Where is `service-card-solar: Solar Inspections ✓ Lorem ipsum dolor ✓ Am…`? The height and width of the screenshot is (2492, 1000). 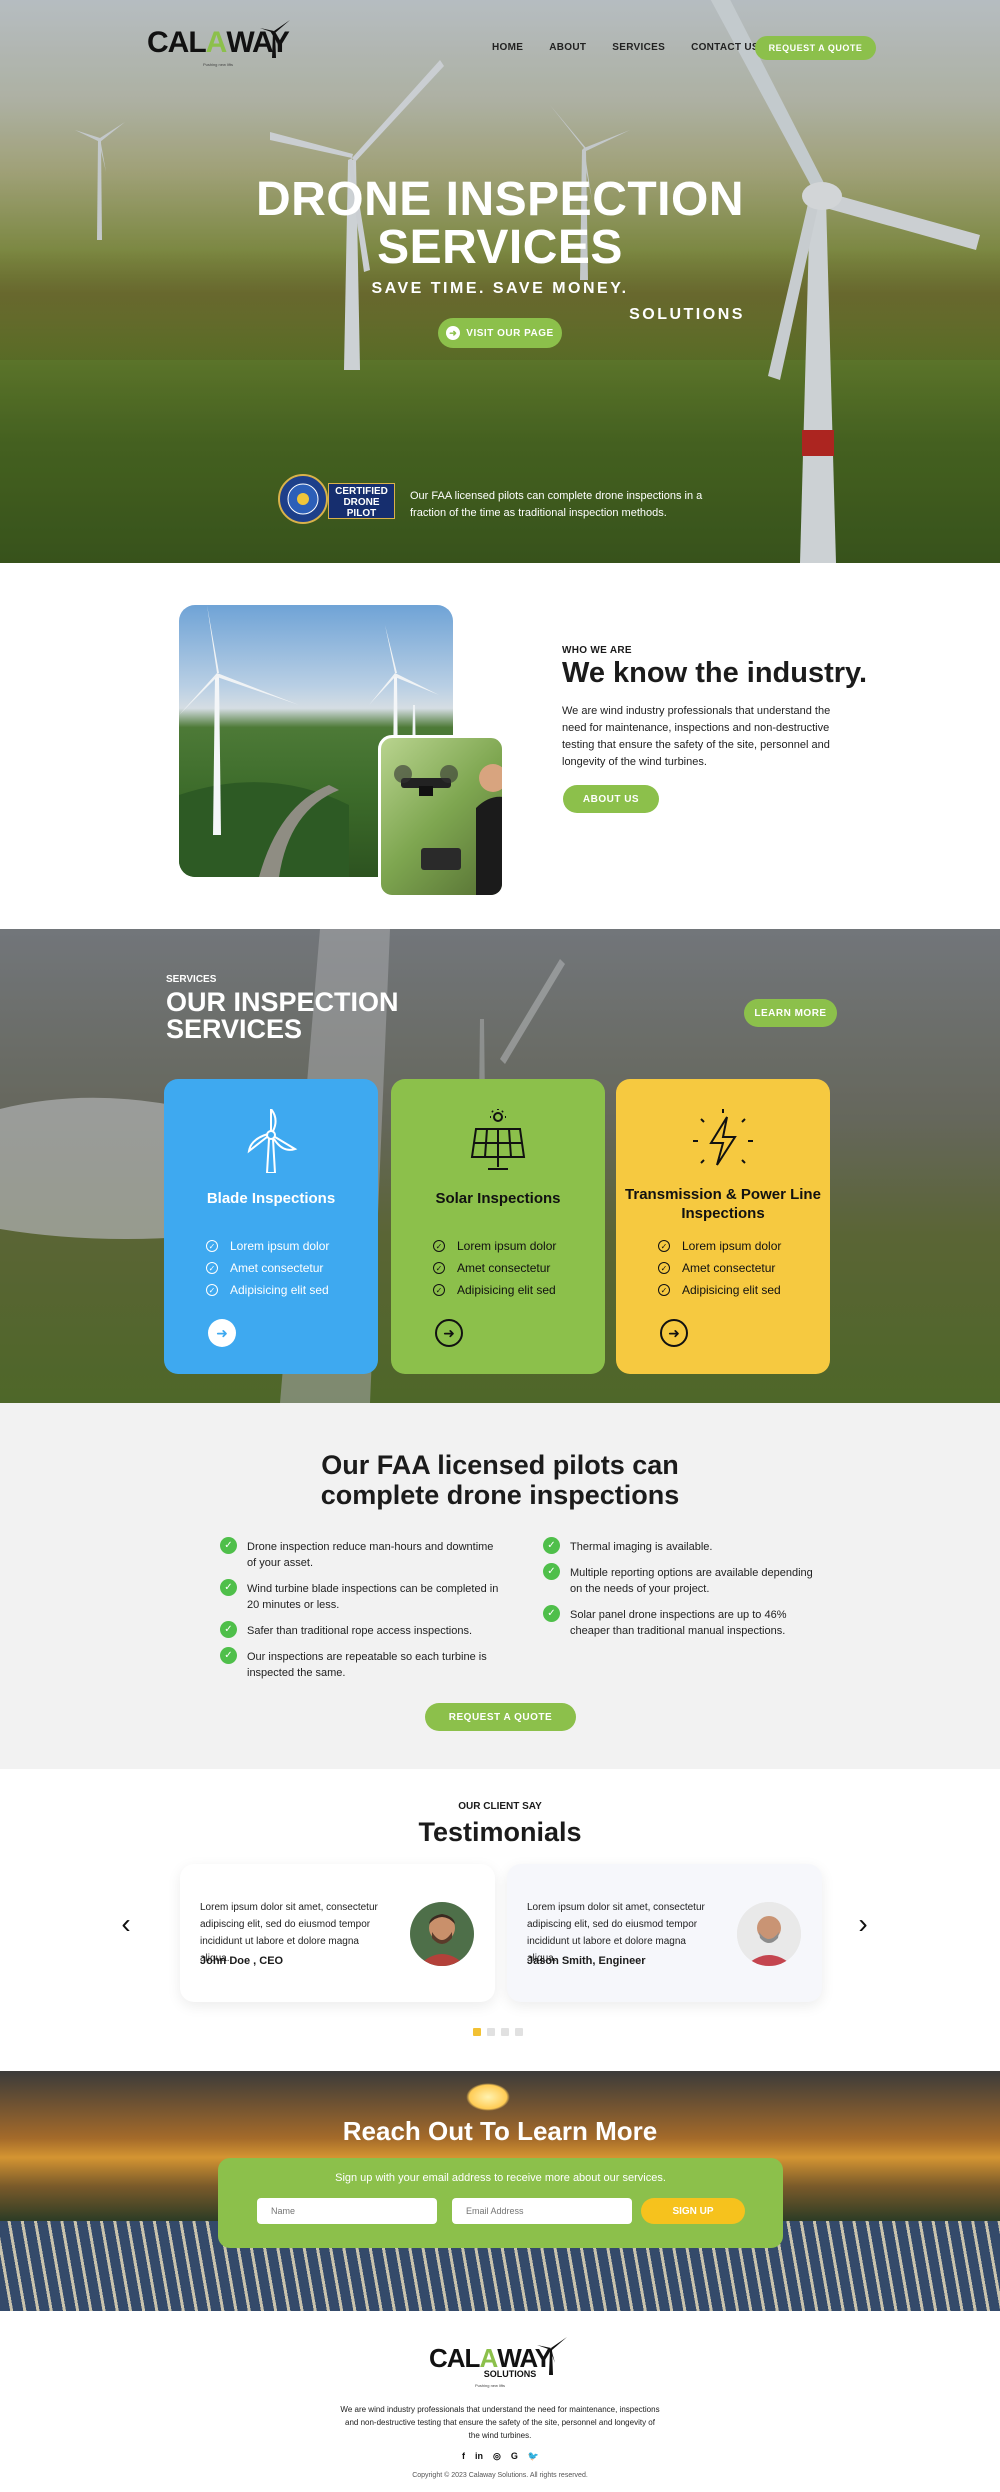 service-card-solar: Solar Inspections ✓ Lorem ipsum dolor ✓ Am… is located at coordinates (498, 1226).